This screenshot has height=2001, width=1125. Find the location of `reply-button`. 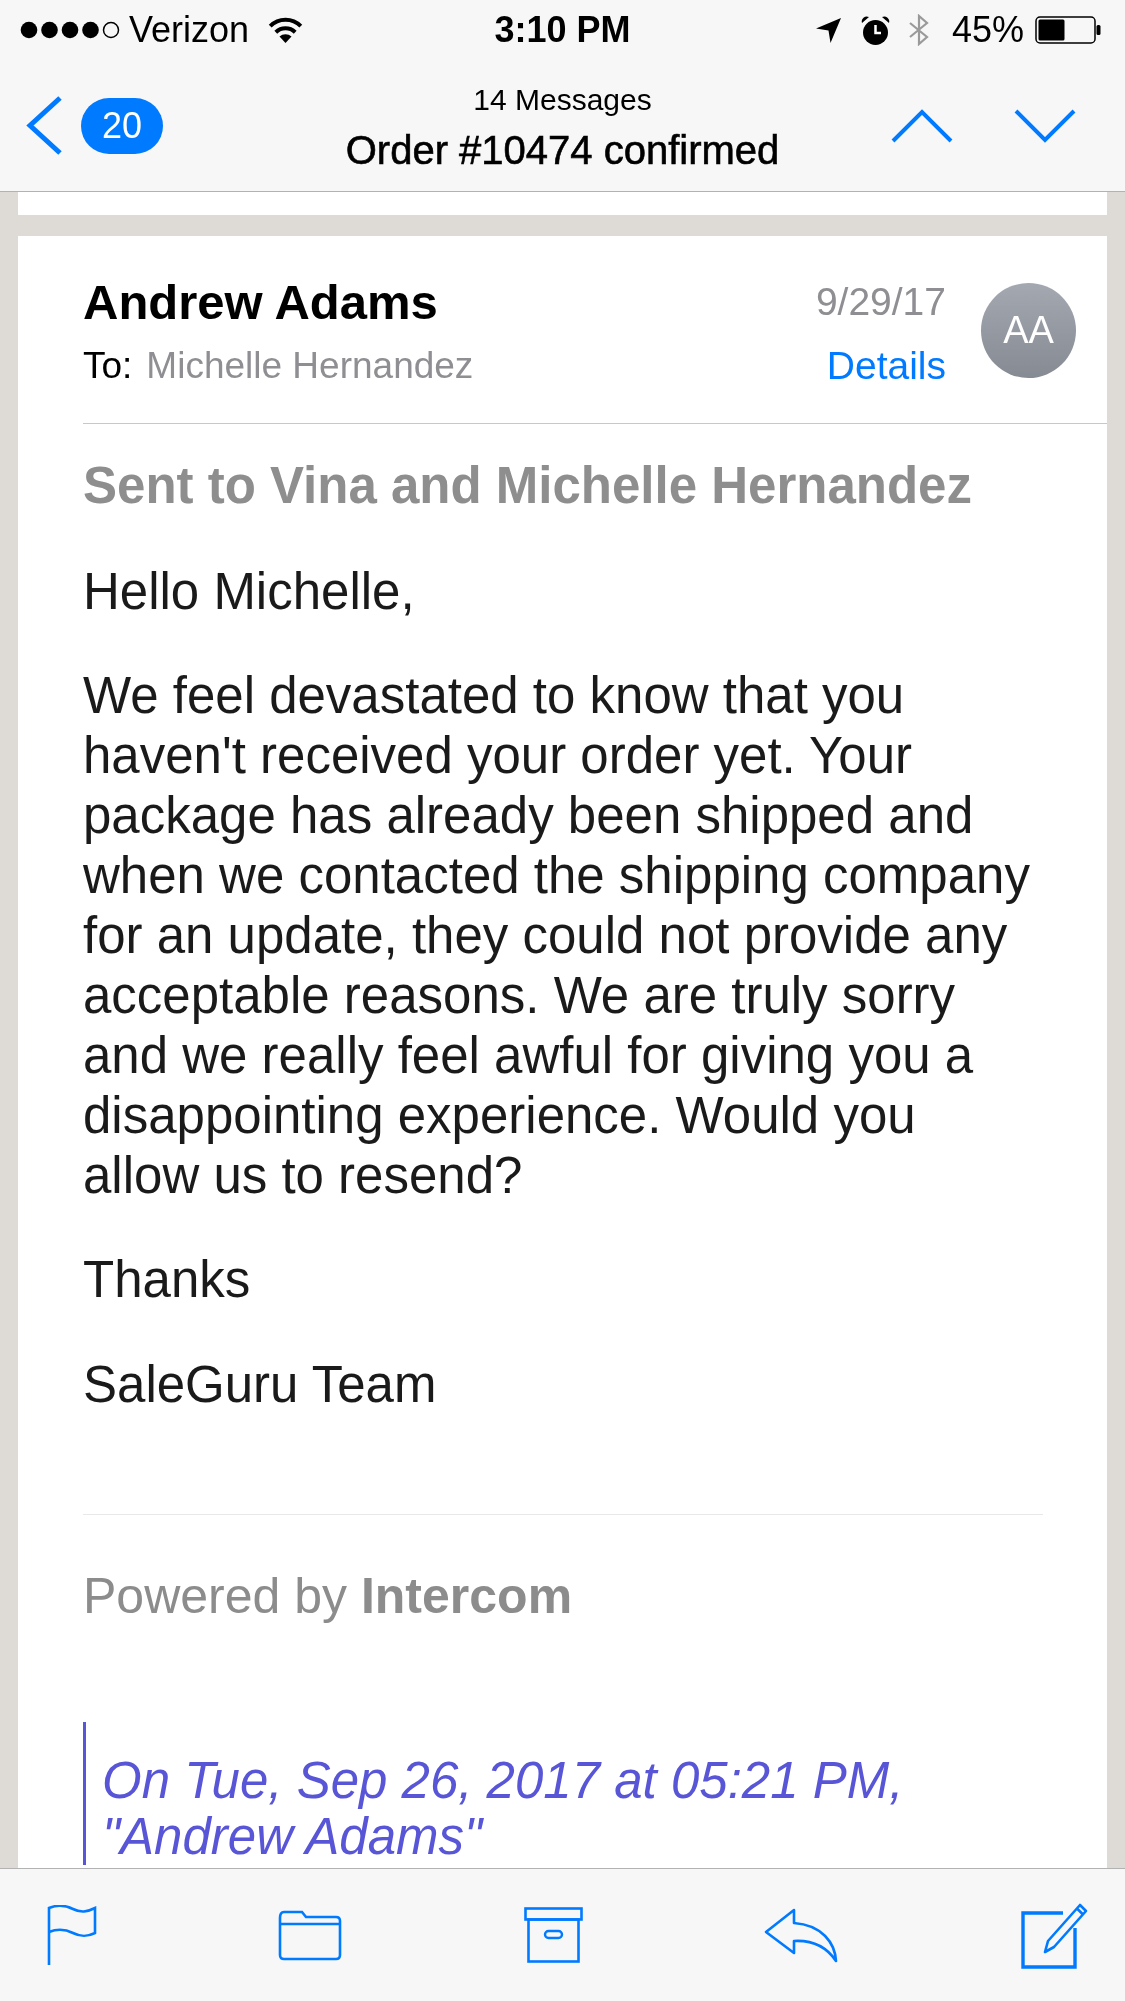

reply-button is located at coordinates (800, 1935).